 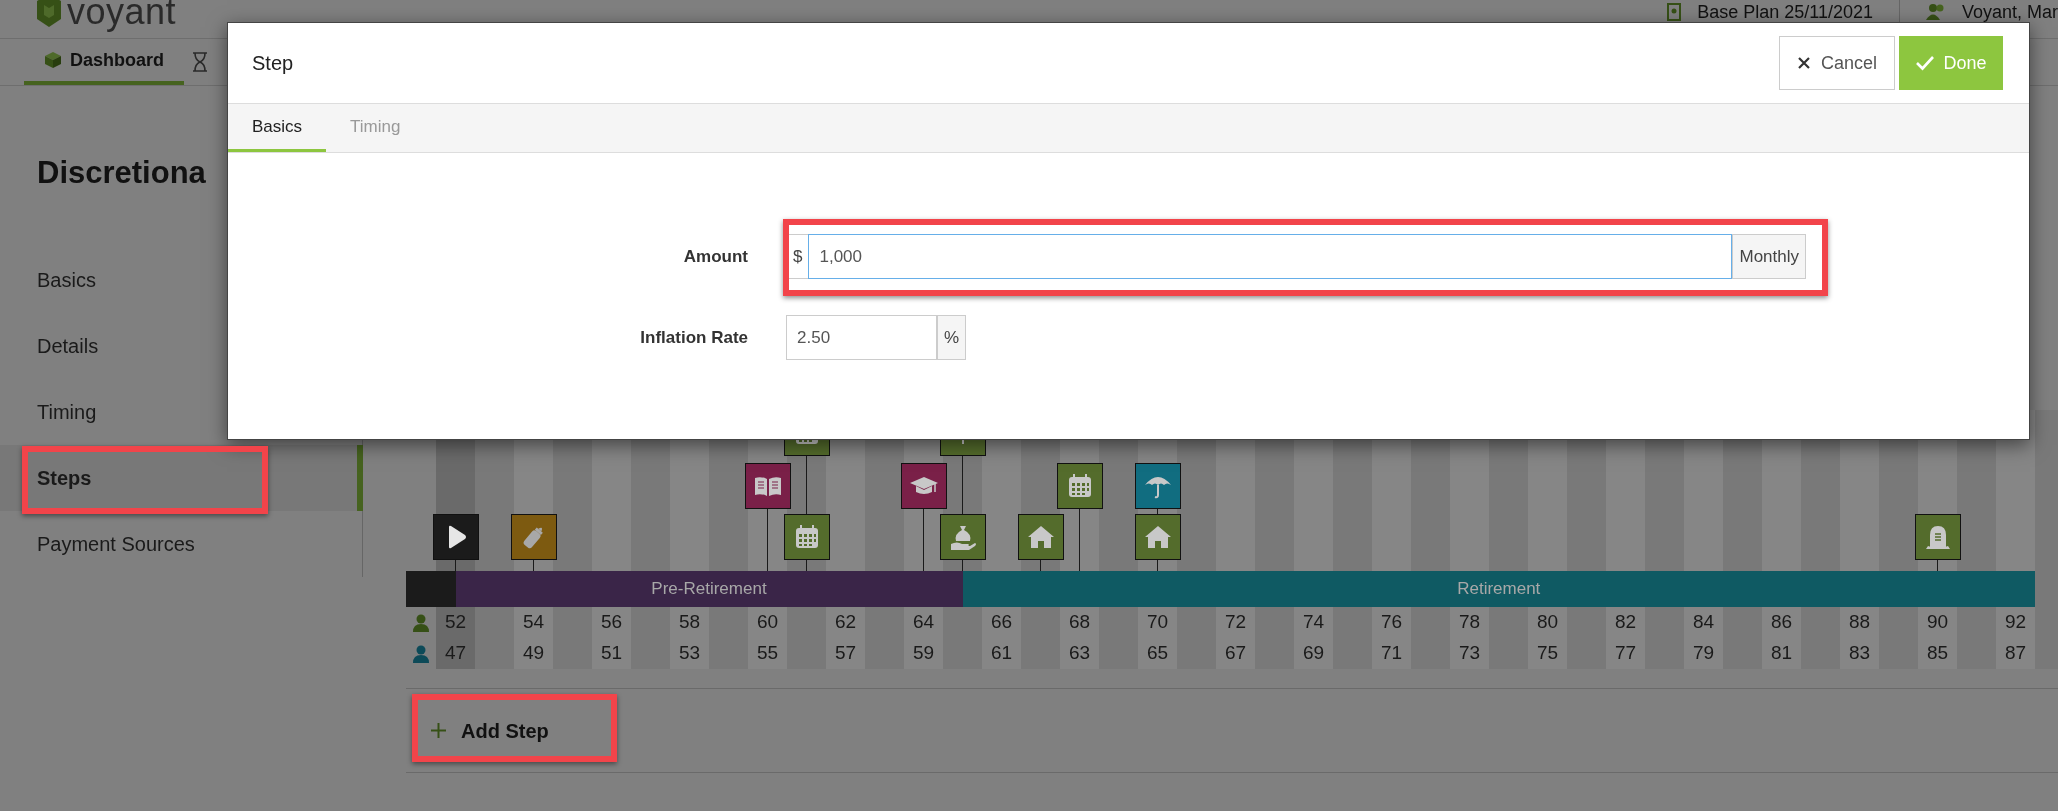 What do you see at coordinates (104, 62) in the screenshot?
I see `nav-tab: Dashboard` at bounding box center [104, 62].